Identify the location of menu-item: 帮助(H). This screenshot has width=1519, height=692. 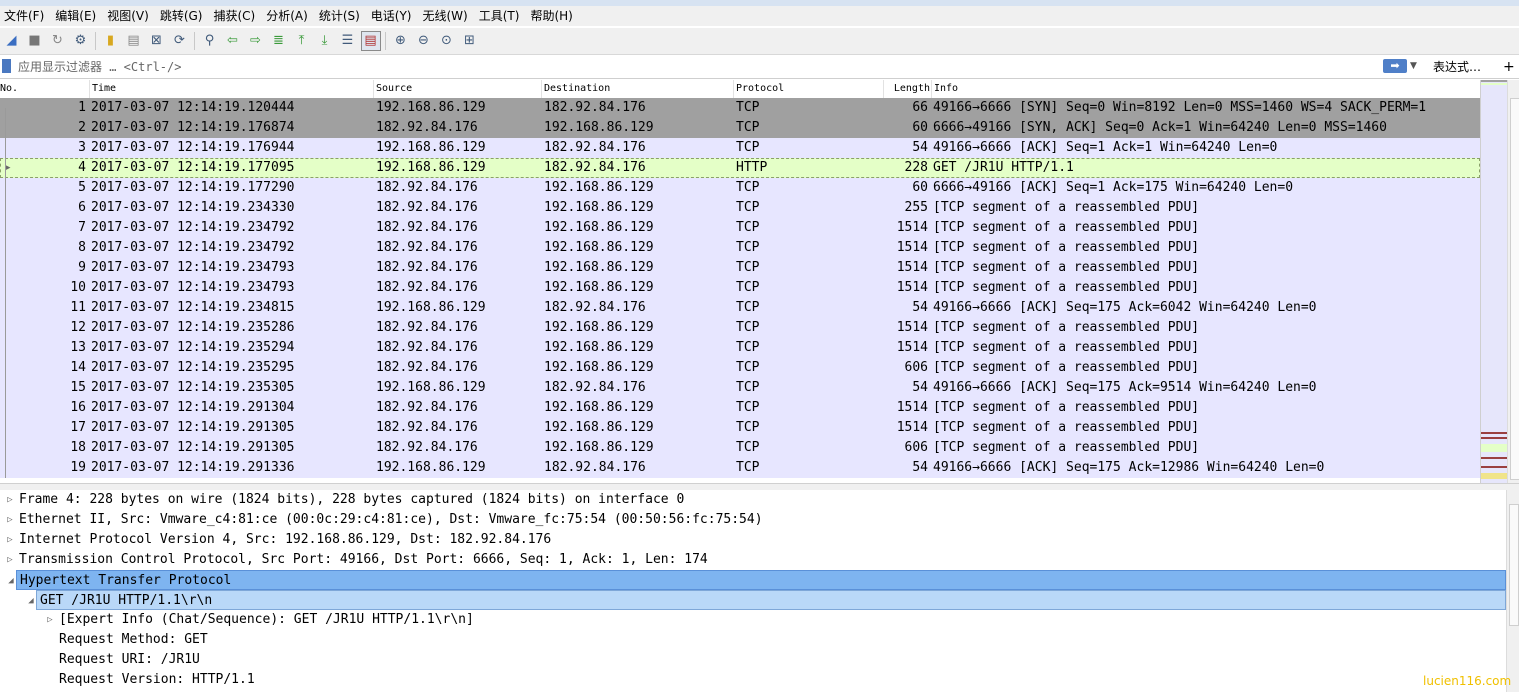
(552, 16).